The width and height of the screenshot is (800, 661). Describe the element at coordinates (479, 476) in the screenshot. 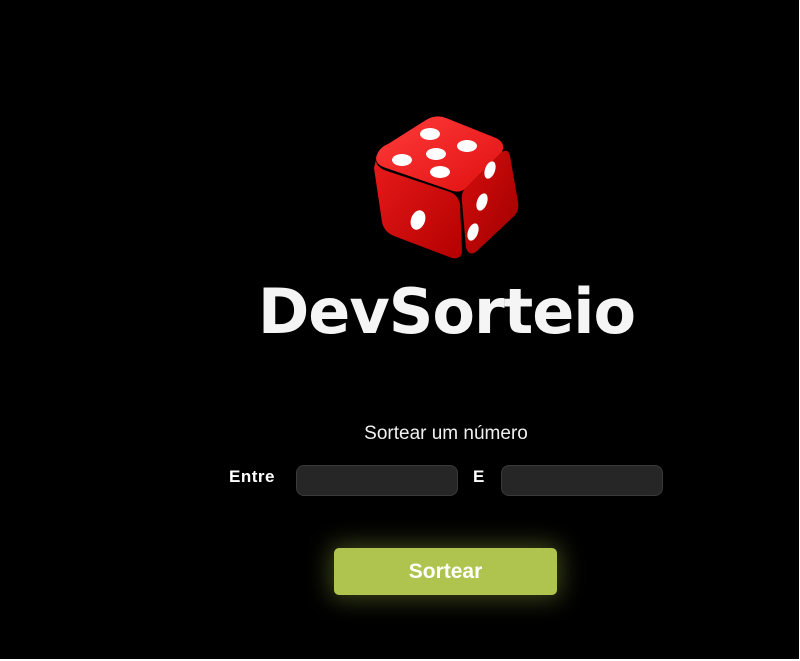

I see `to-label: E` at that location.